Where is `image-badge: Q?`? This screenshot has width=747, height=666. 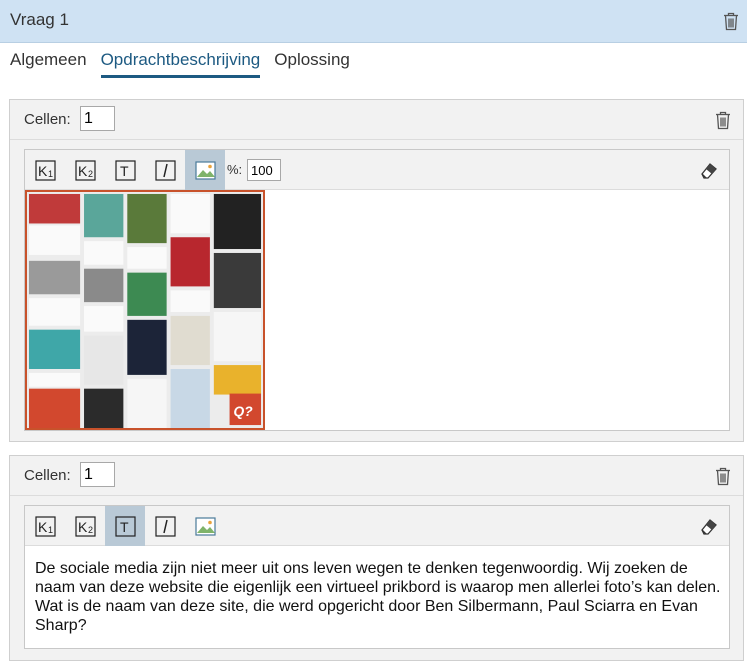 image-badge: Q? is located at coordinates (244, 411).